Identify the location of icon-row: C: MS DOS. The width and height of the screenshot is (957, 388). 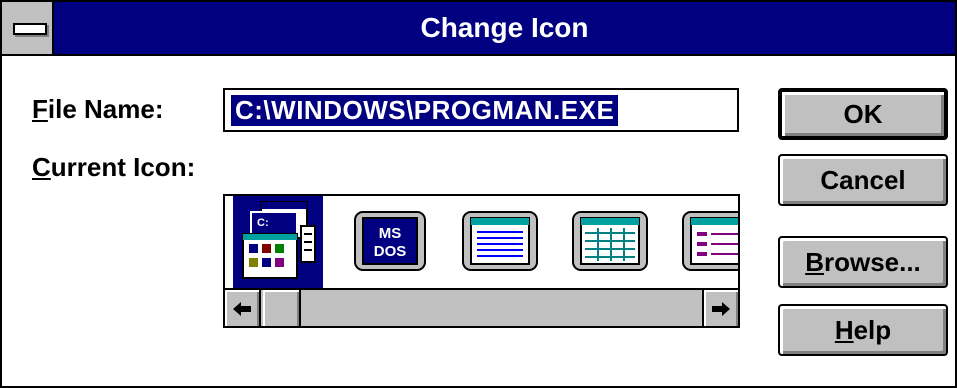
(481, 243).